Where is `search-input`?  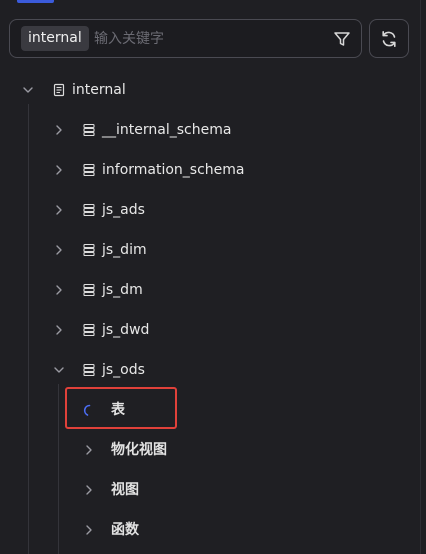
search-input is located at coordinates (209, 39).